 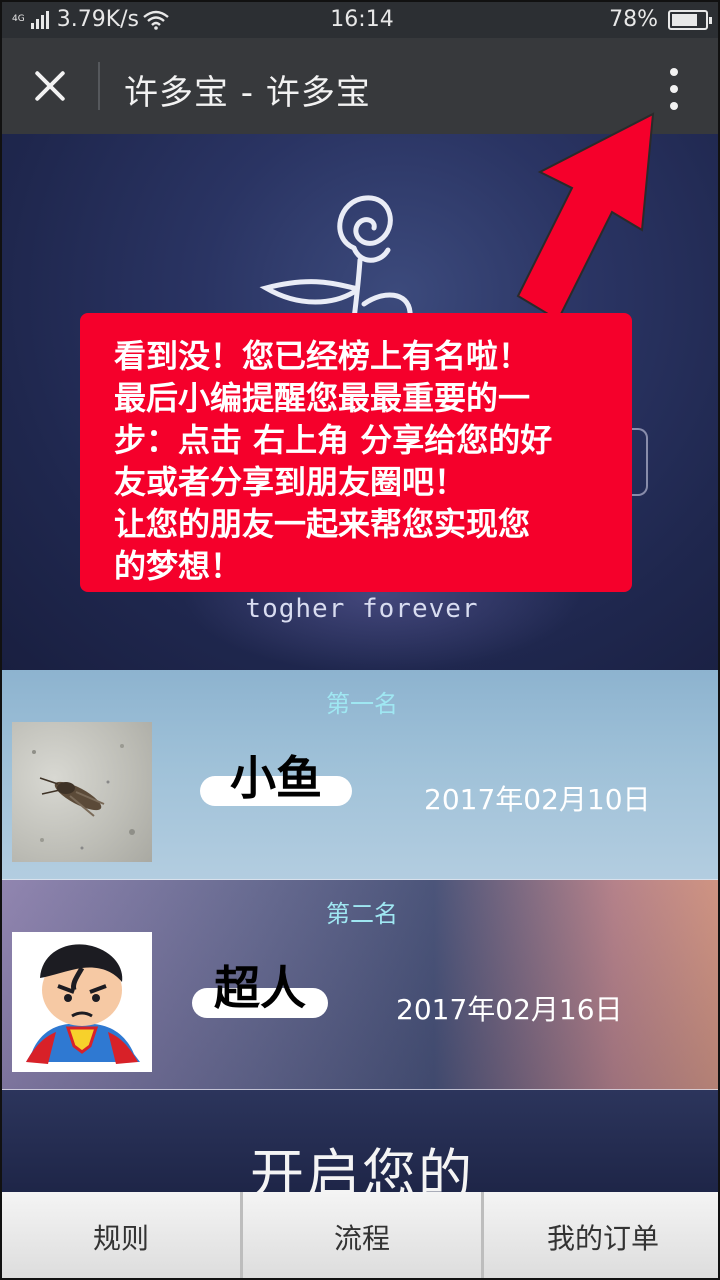 What do you see at coordinates (260, 988) in the screenshot?
I see `winner-name: 超人` at bounding box center [260, 988].